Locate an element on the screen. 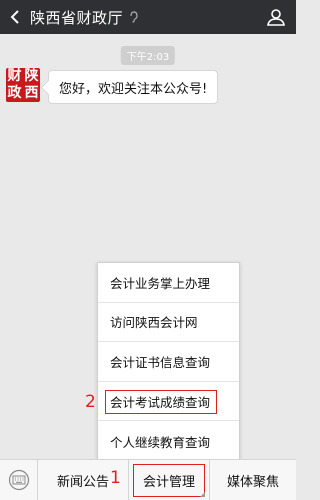 This screenshot has height=500, width=320. submenu-item-business: 会计业务掌上办理 is located at coordinates (168, 283).